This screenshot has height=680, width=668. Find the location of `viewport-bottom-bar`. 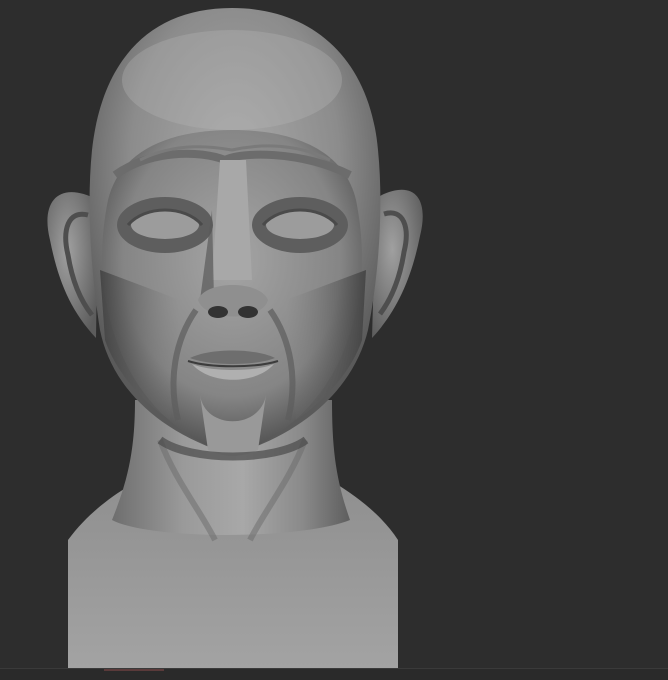

viewport-bottom-bar is located at coordinates (334, 674).